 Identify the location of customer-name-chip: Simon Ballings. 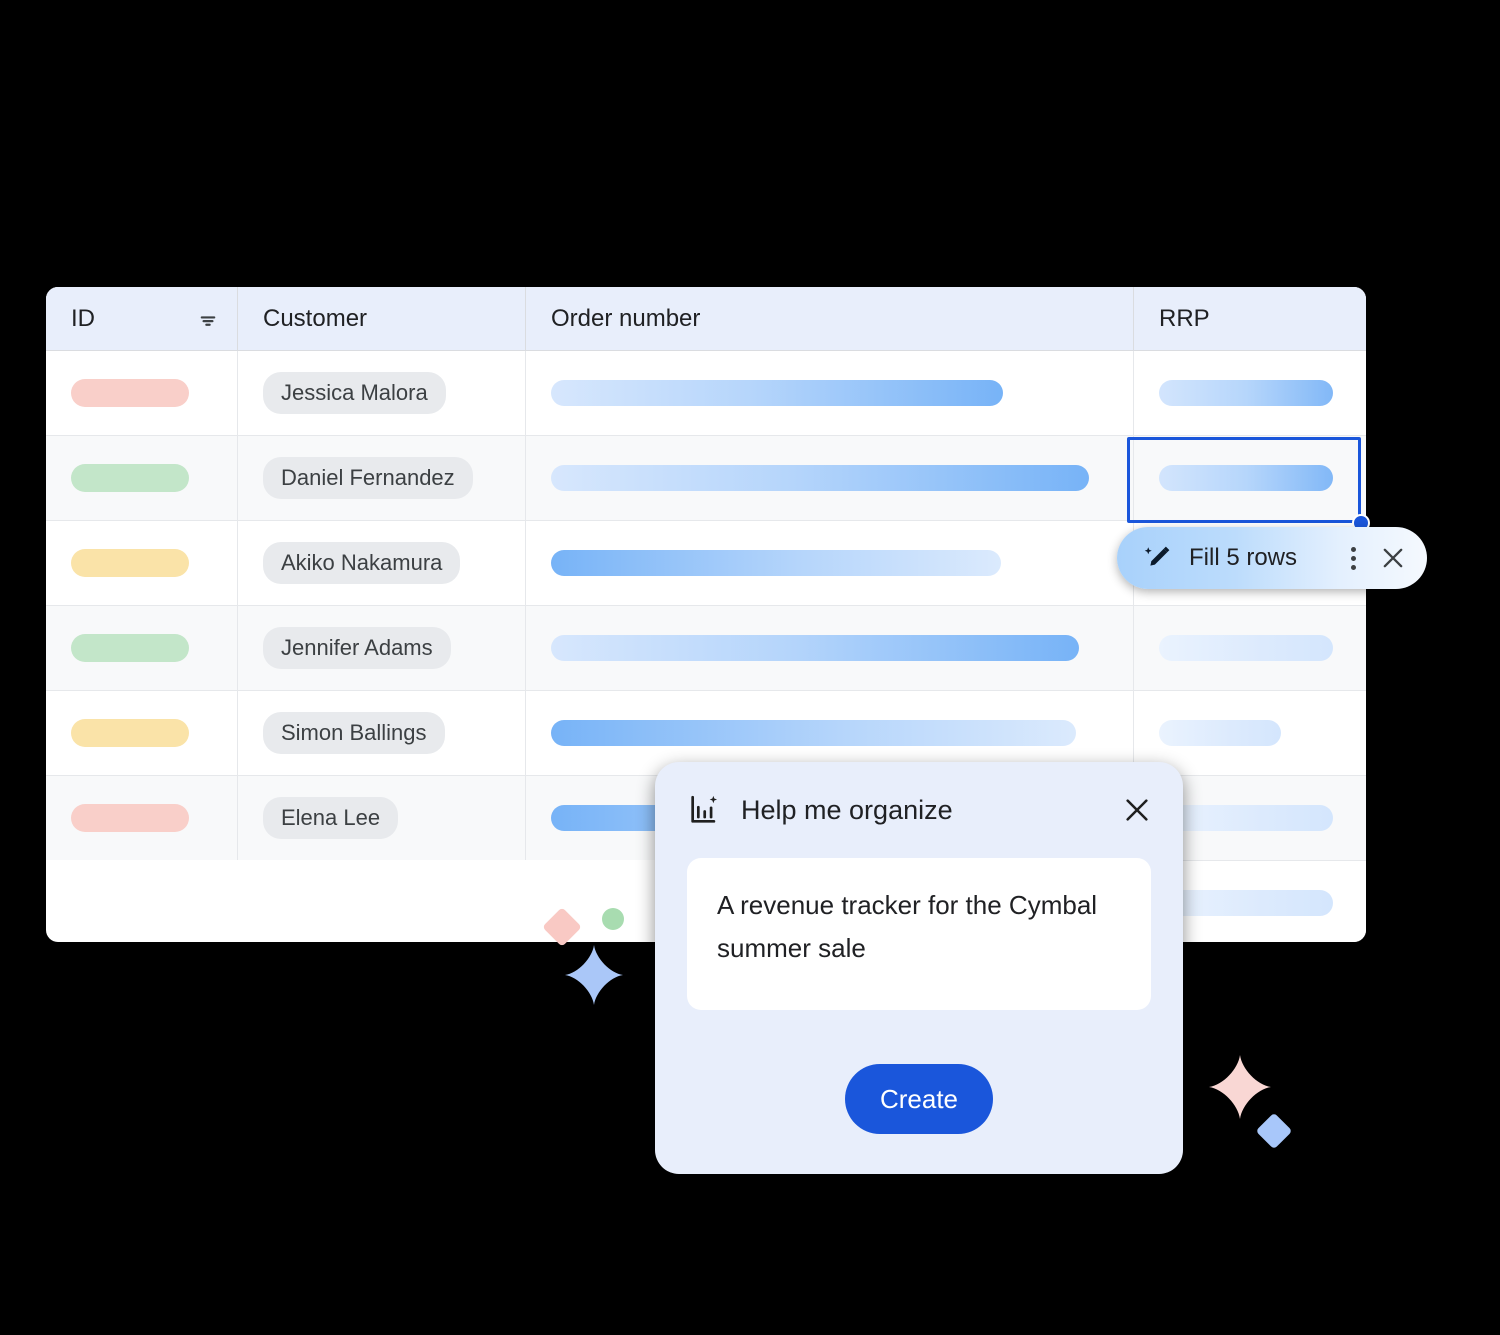
(354, 733).